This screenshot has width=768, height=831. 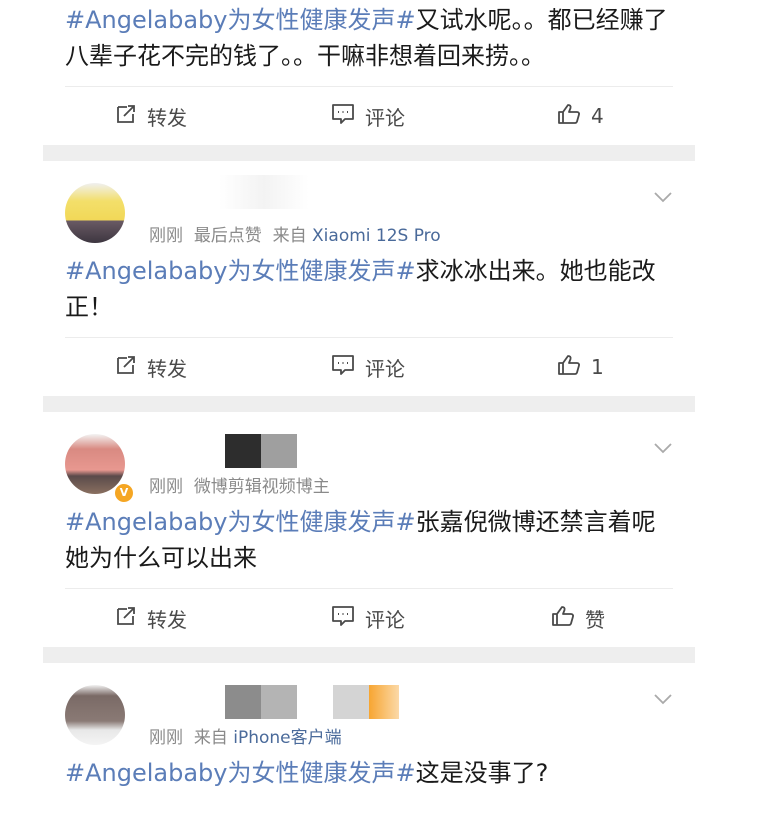 I want to click on source-device: iPhone客户端, so click(x=287, y=738).